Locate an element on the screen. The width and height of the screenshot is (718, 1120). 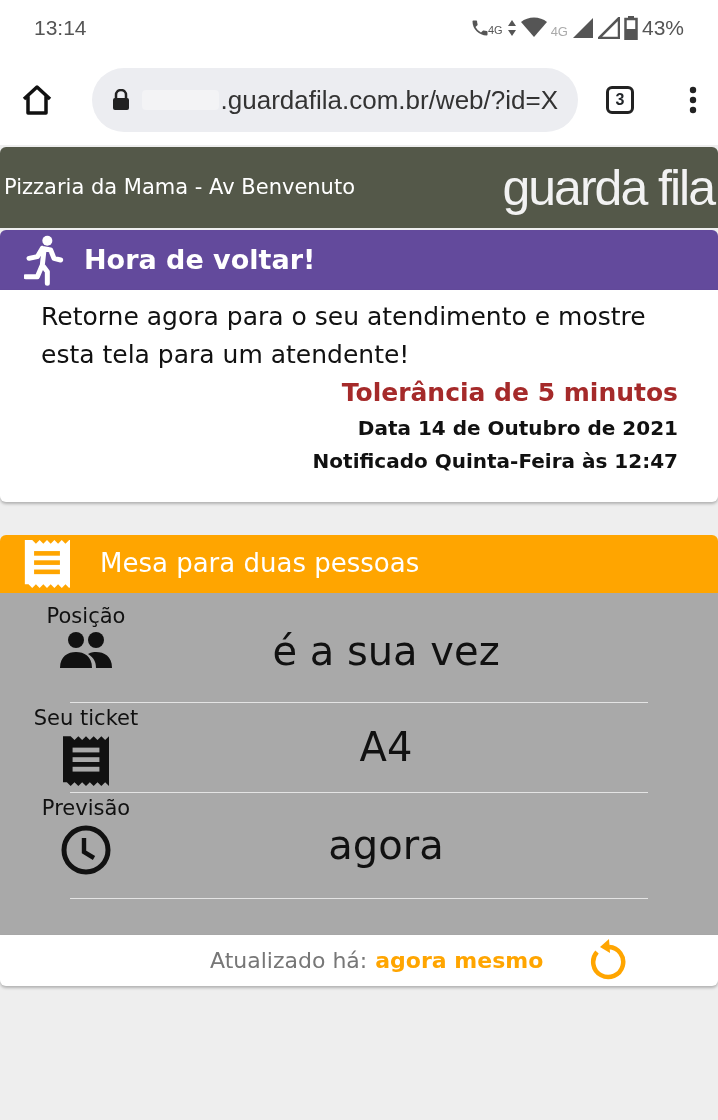
home-icon is located at coordinates (37, 100).